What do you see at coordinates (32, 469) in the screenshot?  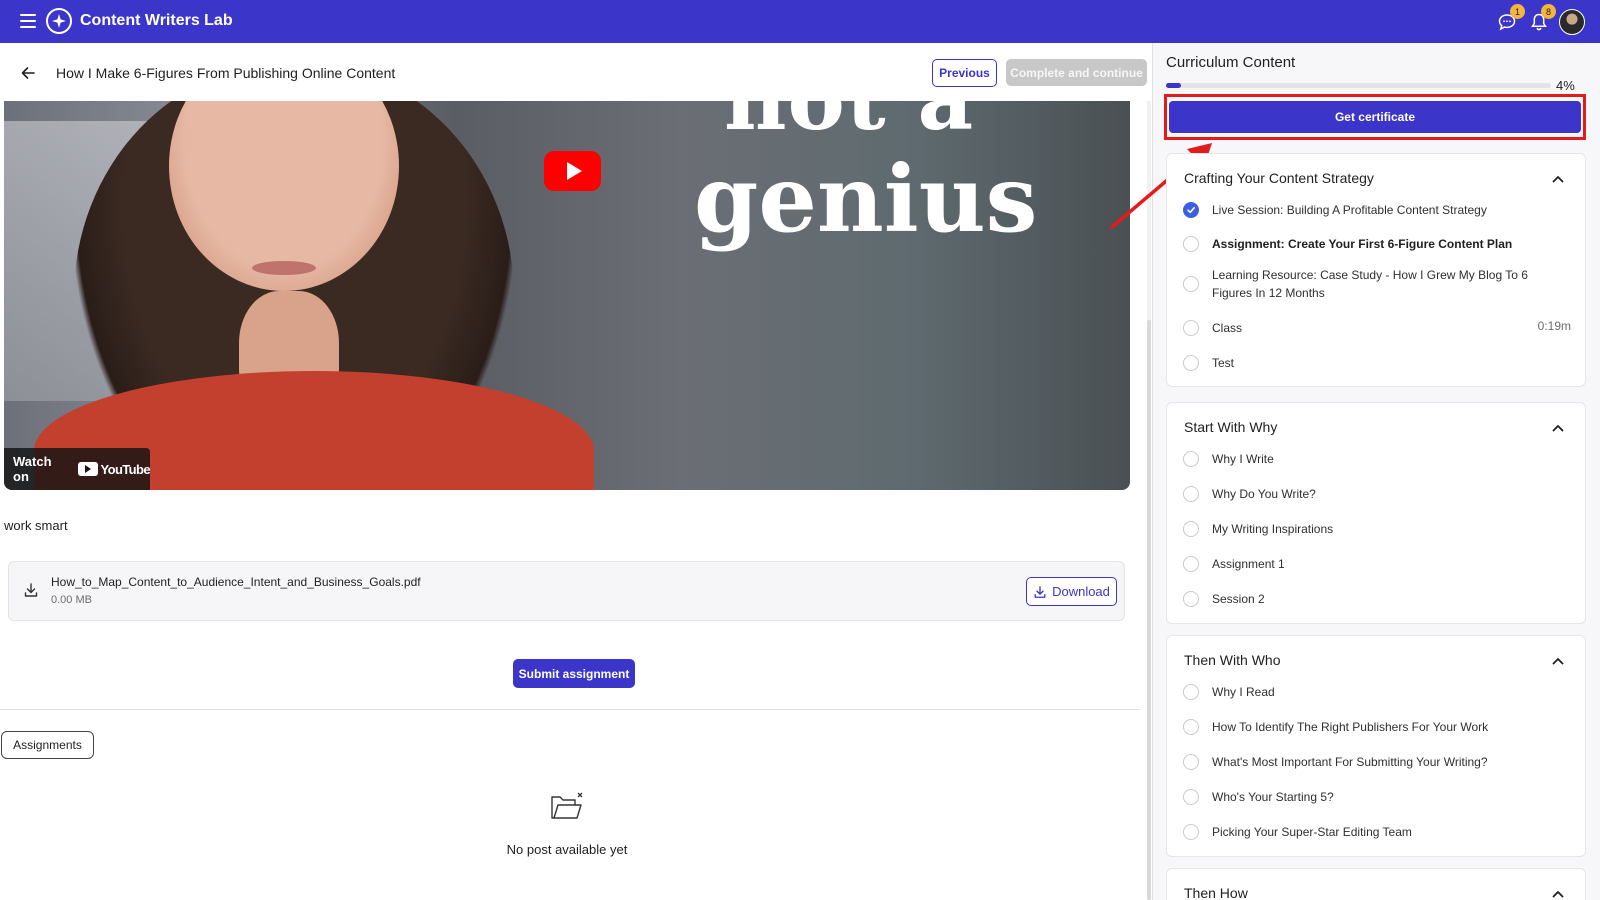 I see `watch-on-label: Watch on` at bounding box center [32, 469].